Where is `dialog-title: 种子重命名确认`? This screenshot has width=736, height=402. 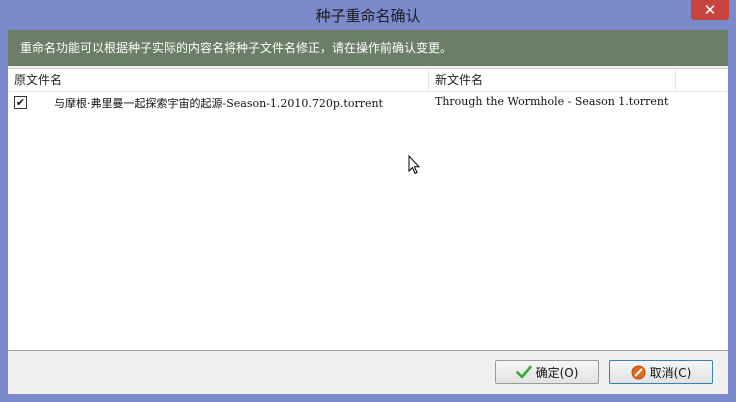
dialog-title: 种子重命名确认 is located at coordinates (368, 16).